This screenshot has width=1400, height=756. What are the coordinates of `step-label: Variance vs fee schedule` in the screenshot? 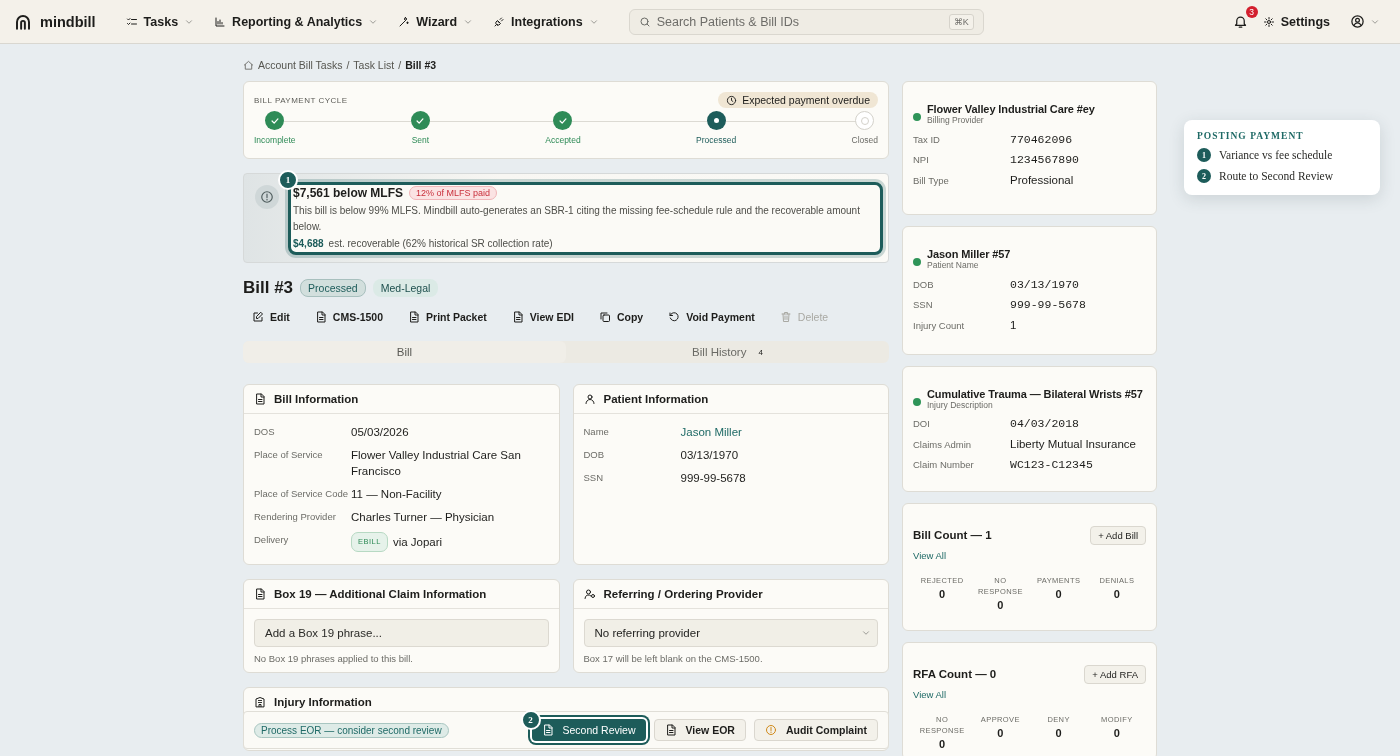 It's located at (1276, 155).